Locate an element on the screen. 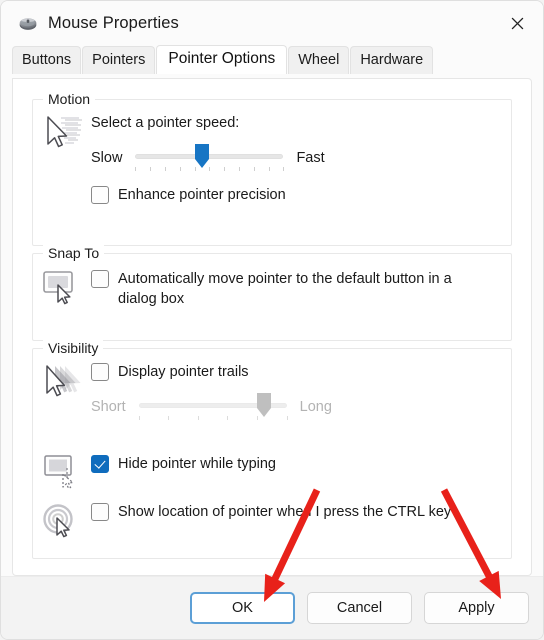 The image size is (544, 640). pointer-trails-icon is located at coordinates (63, 390).